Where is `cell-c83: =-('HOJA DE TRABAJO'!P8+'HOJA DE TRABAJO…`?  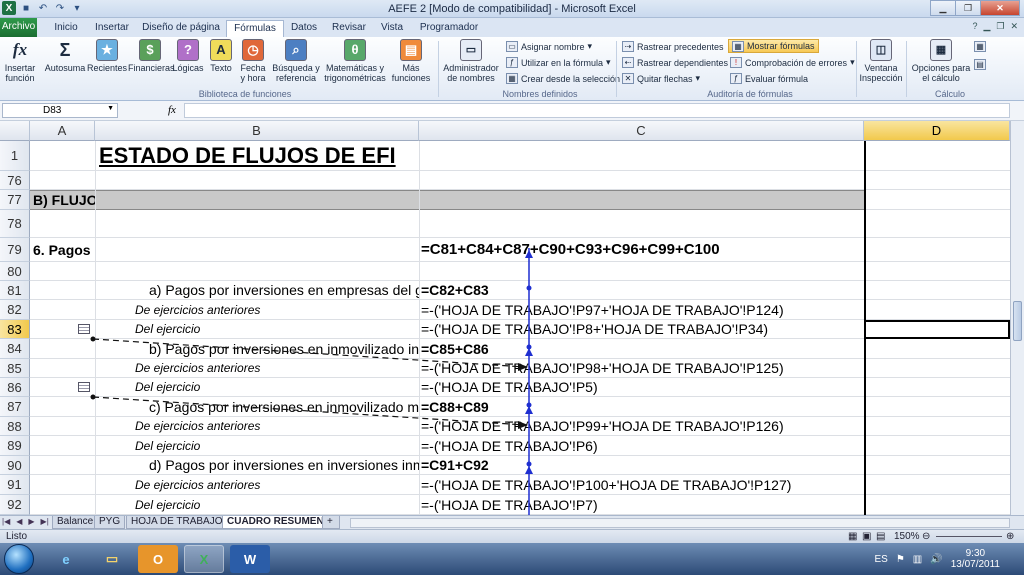
cell-c83: =-('HOJA DE TRABAJO'!P8+'HOJA DE TRABAJO… is located at coordinates (641, 329).